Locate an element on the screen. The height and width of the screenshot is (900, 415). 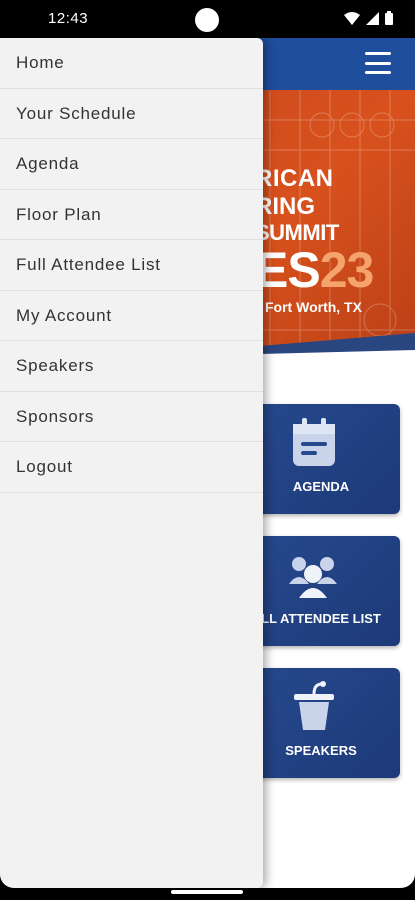
drawer-item-logout: Logout is located at coordinates (131, 467).